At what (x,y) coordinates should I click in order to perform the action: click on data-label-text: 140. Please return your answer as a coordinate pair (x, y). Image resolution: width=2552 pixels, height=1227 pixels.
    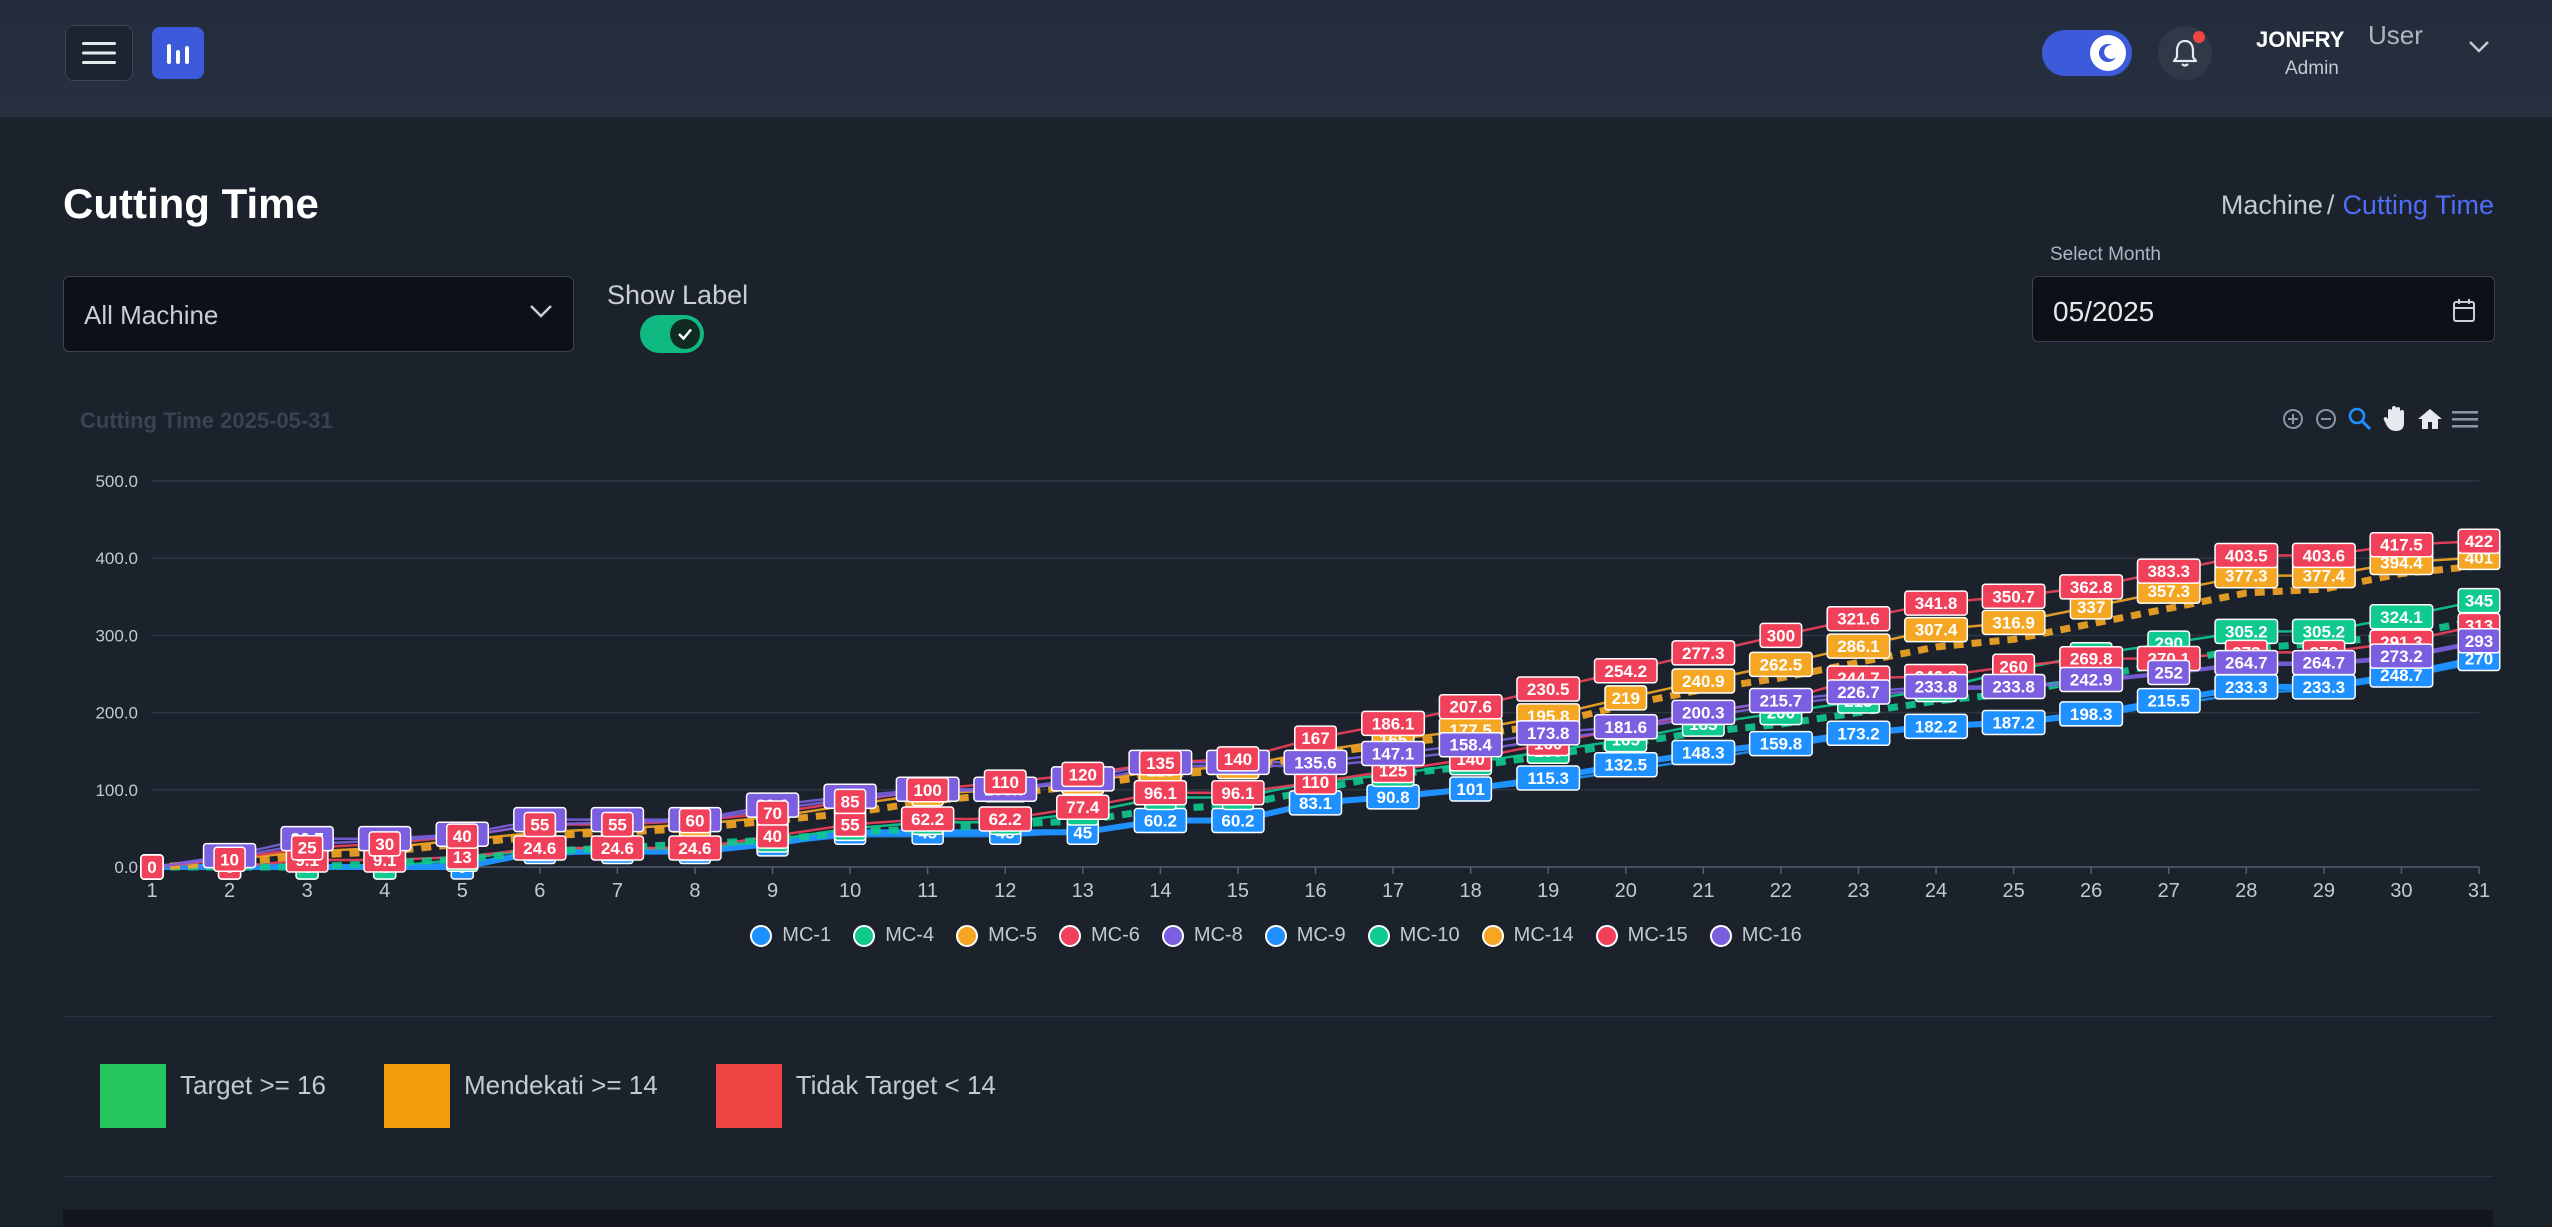
    Looking at the image, I should click on (1238, 759).